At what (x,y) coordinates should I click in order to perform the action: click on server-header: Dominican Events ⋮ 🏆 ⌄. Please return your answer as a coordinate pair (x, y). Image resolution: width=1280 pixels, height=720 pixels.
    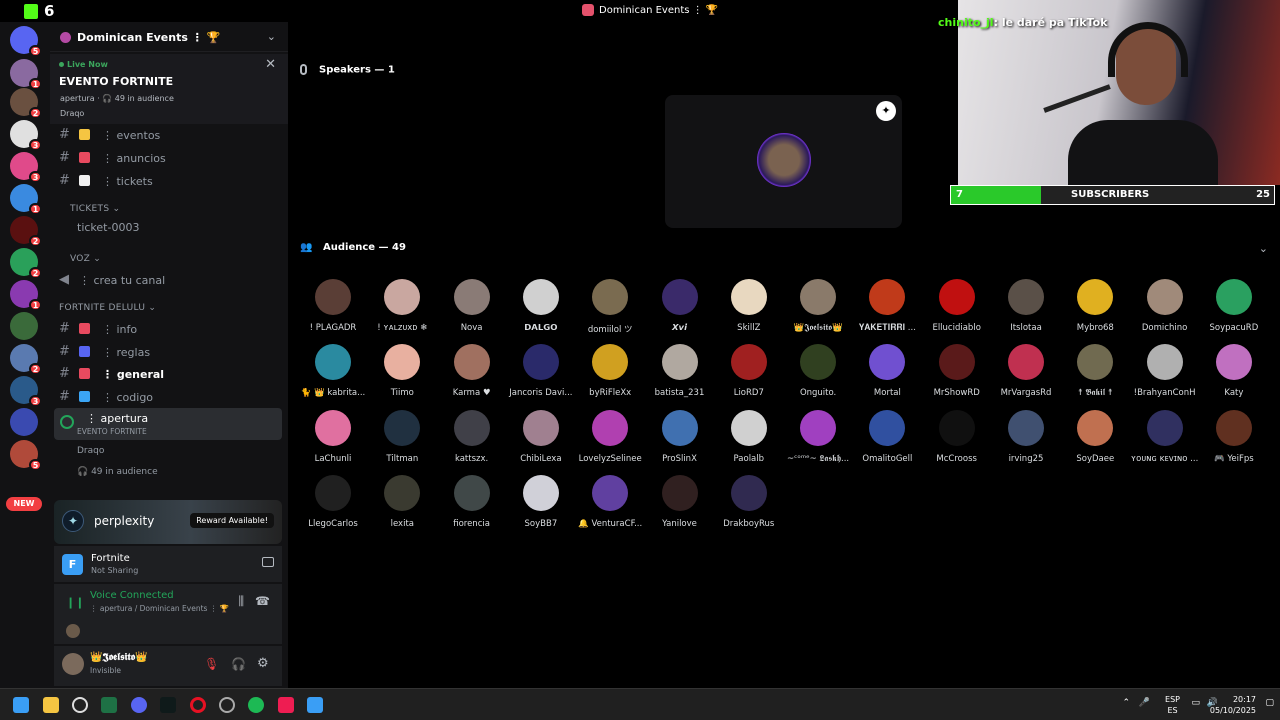
    Looking at the image, I should click on (169, 37).